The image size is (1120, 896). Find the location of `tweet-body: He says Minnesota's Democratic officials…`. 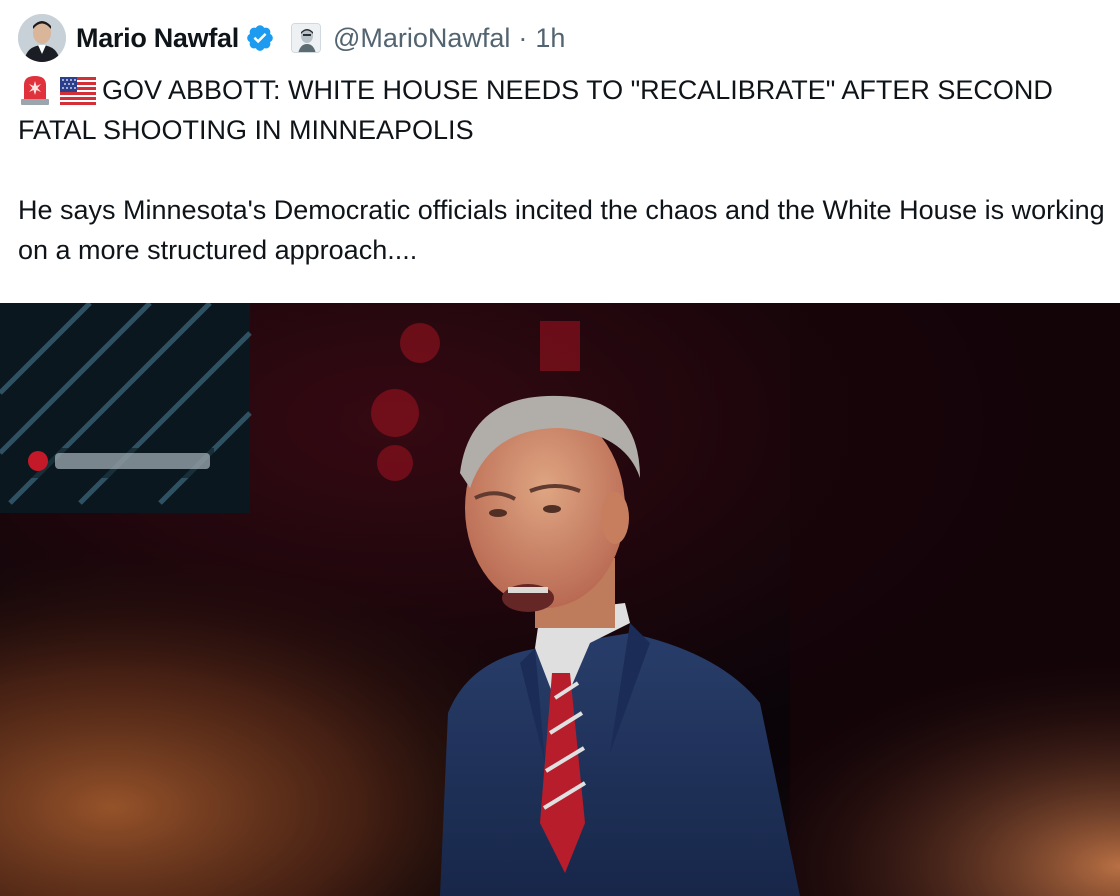

tweet-body: He says Minnesota's Democratic officials… is located at coordinates (561, 230).